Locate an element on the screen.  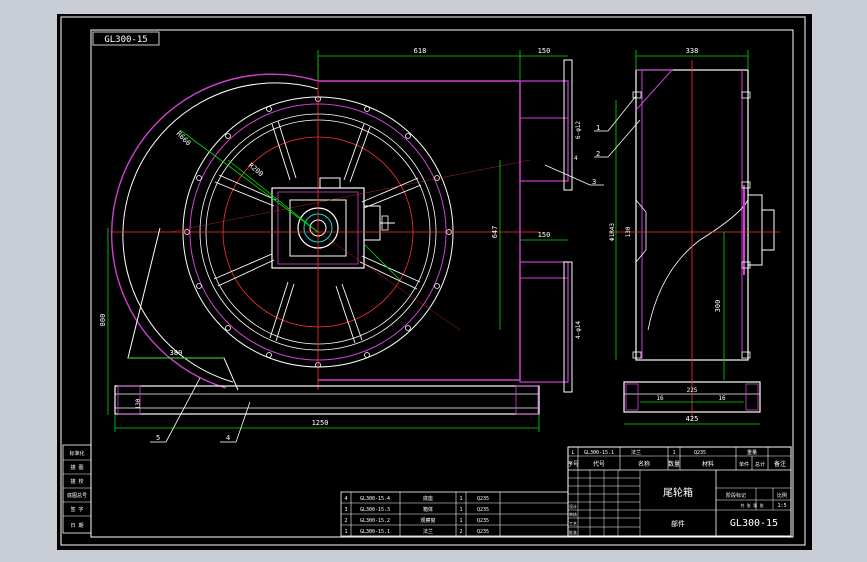
tb-sign-process: 工艺 is located at coordinates (573, 523).